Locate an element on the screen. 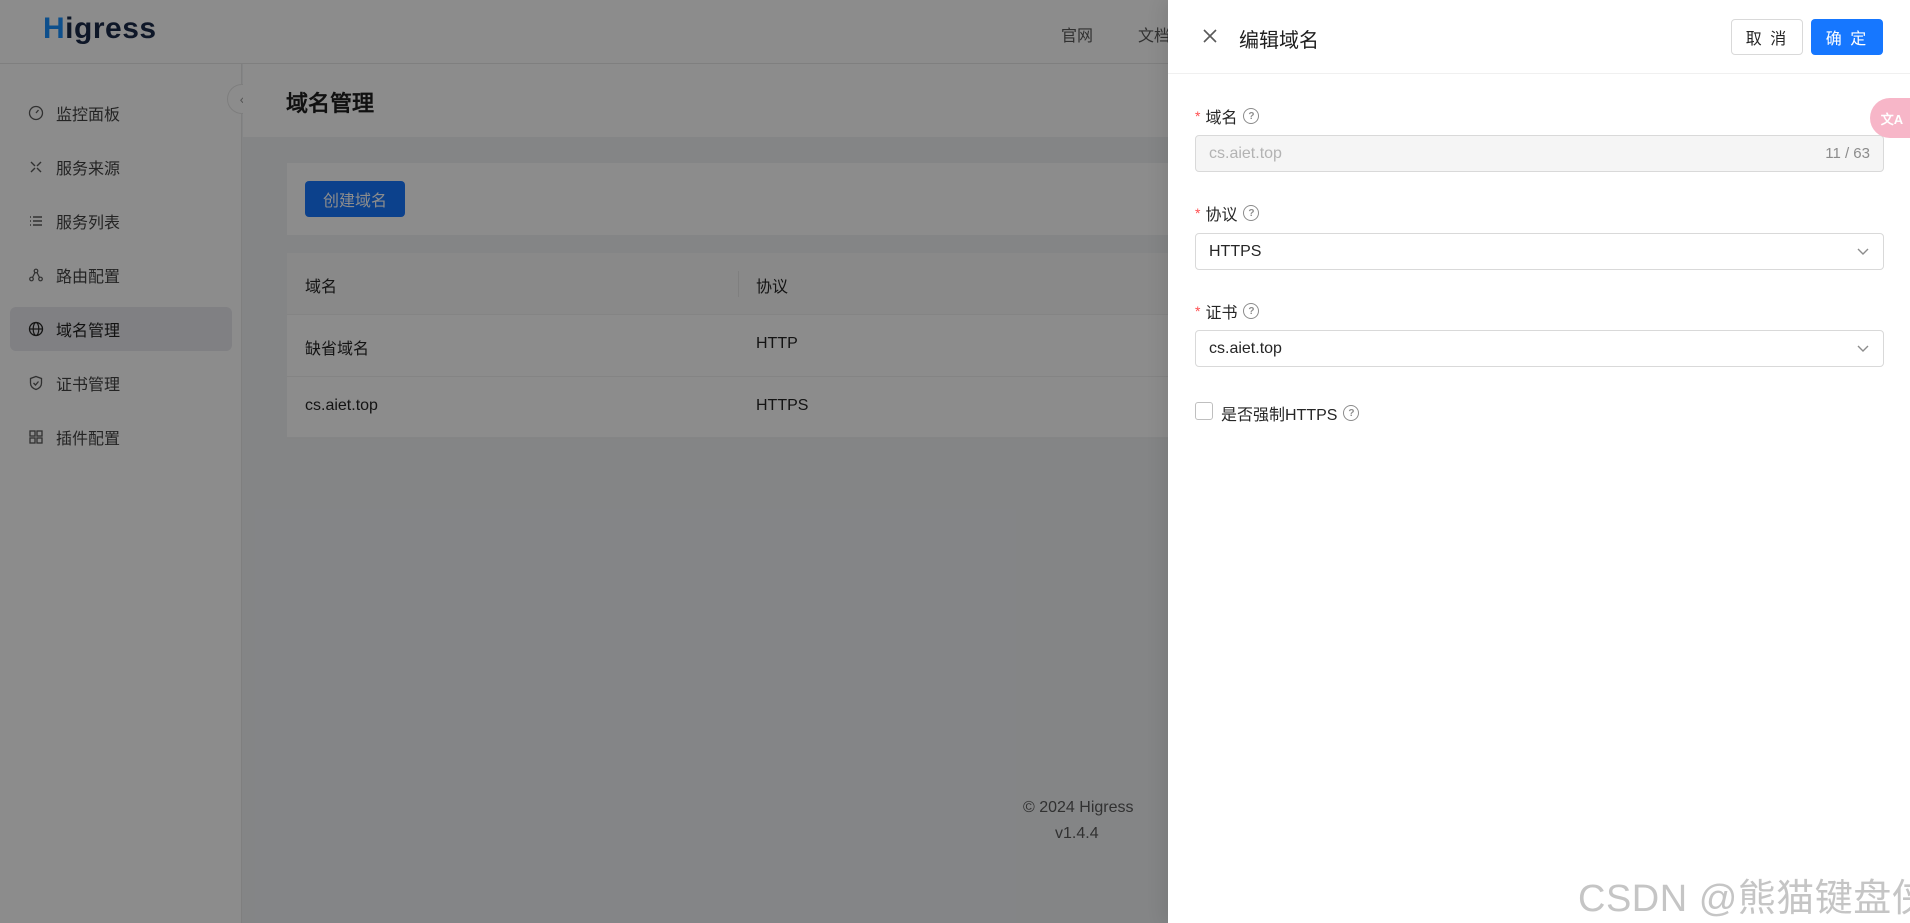 The width and height of the screenshot is (1910, 923). protocol-select: HTTPS is located at coordinates (1539, 251).